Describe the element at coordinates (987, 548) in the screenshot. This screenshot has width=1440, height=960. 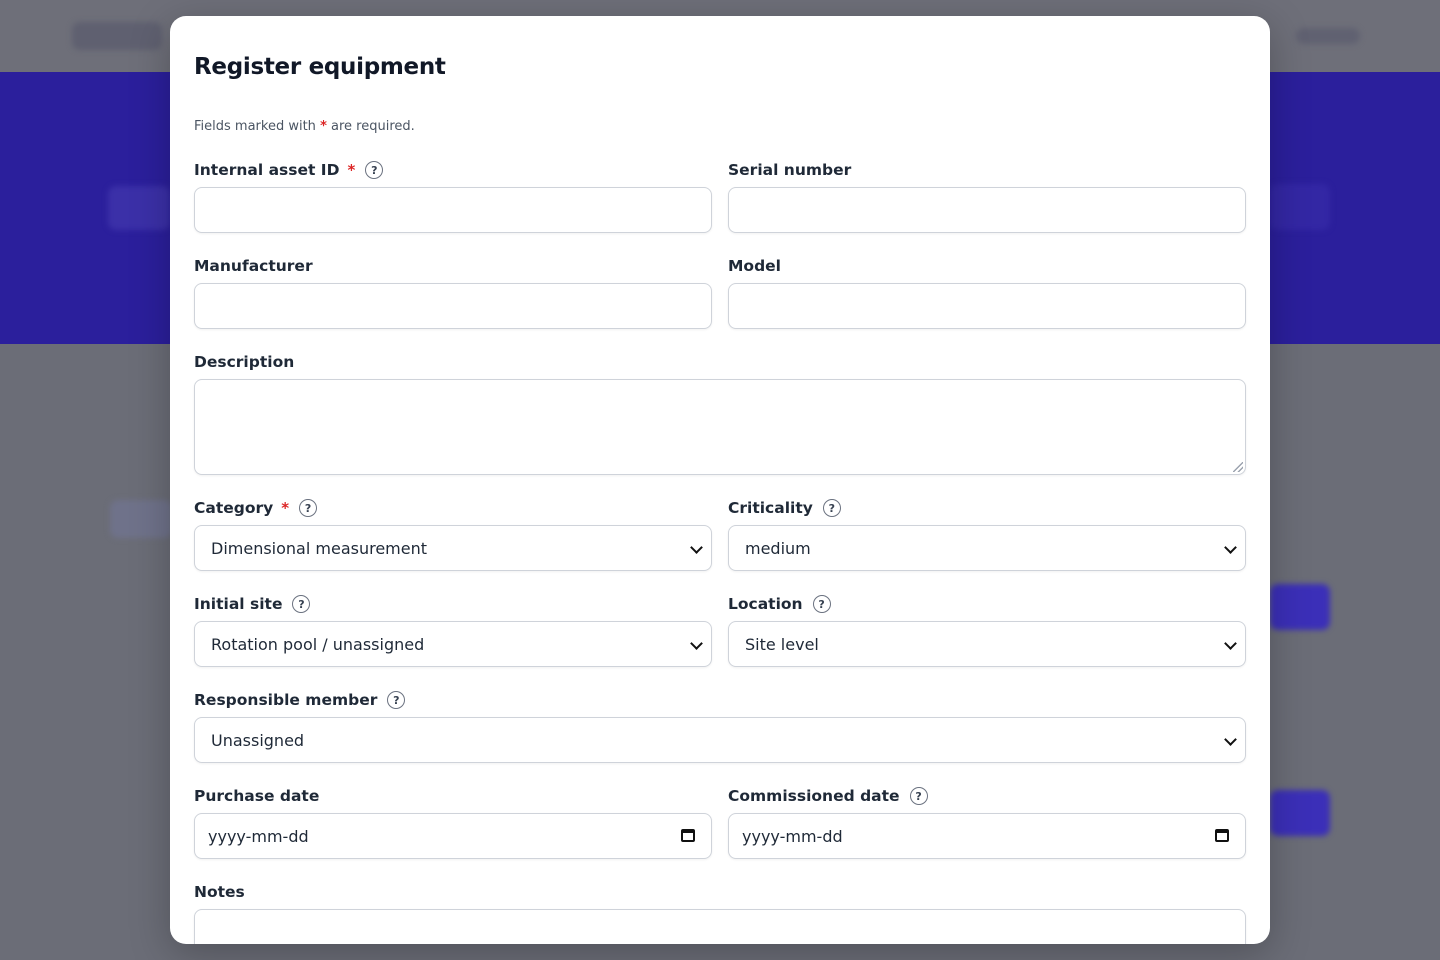
I see `criticality-select: medium` at that location.